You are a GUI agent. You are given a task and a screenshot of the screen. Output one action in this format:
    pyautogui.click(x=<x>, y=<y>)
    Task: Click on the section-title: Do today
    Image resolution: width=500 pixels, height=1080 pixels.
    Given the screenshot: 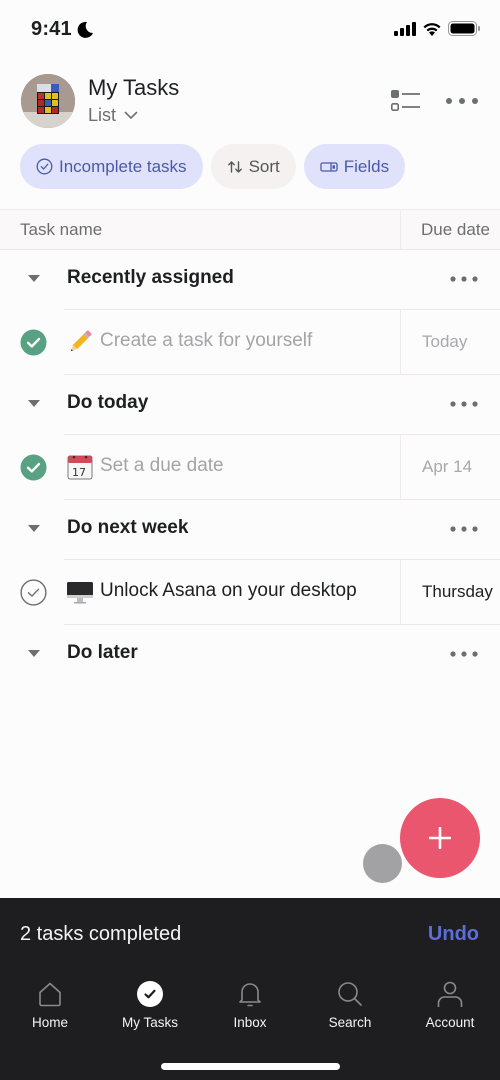 What is the action you would take?
    pyautogui.click(x=108, y=402)
    